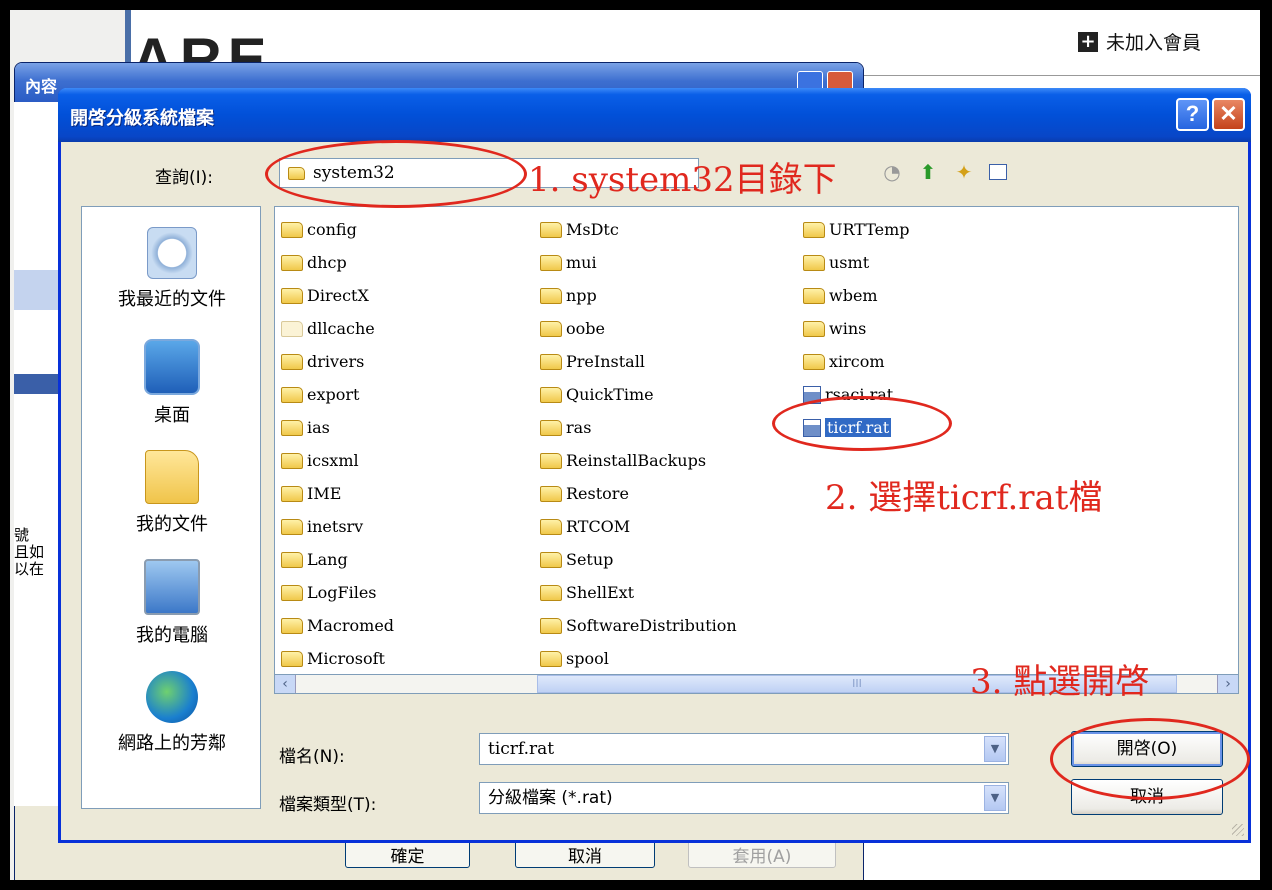  I want to click on folder-item: dllcache, so click(337, 328).